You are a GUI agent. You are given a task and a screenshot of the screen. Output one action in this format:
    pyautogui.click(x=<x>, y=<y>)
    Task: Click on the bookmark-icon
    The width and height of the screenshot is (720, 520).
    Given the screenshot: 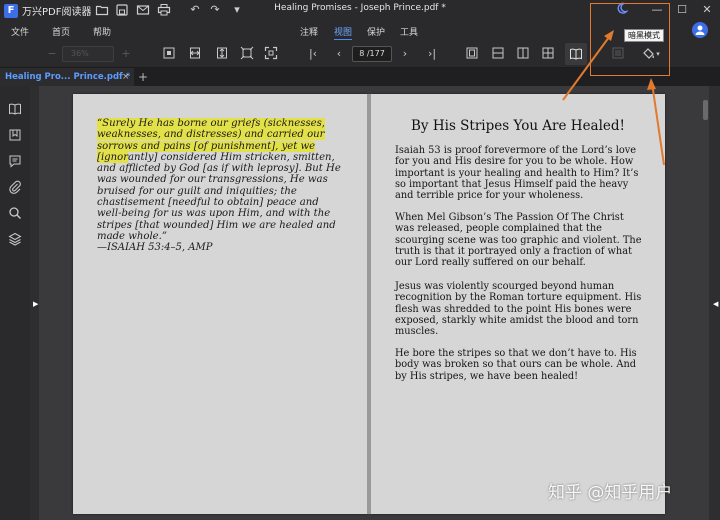 What is the action you would take?
    pyautogui.click(x=15, y=136)
    